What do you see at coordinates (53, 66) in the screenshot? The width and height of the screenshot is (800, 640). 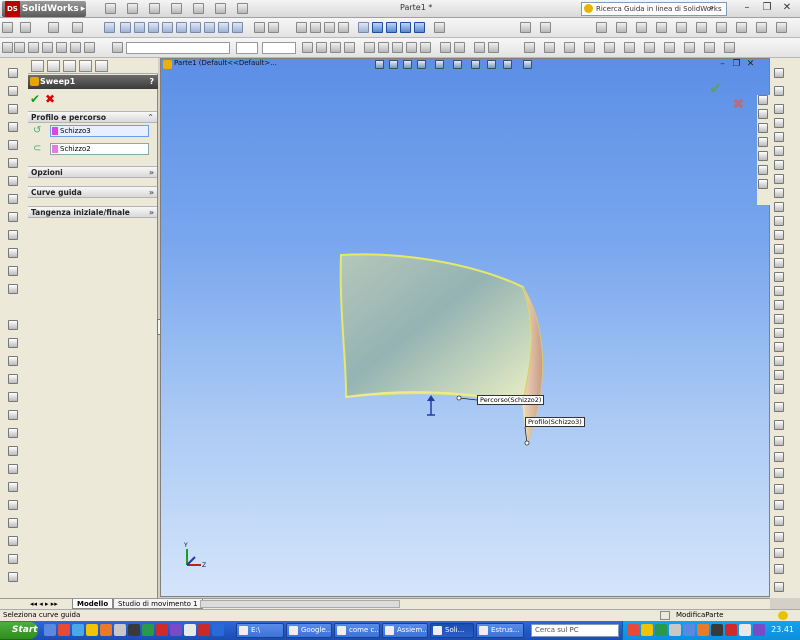 I see `property-manager-tab-icon` at bounding box center [53, 66].